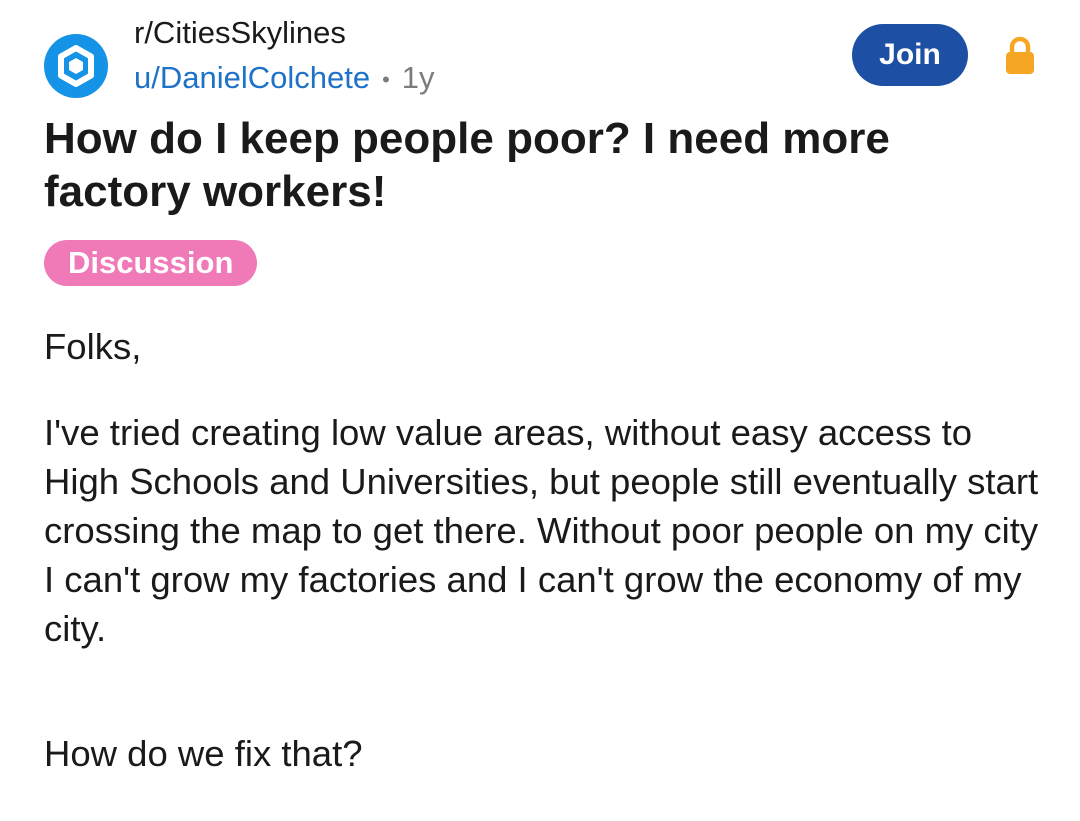  I want to click on community-logo-icon, so click(76, 66).